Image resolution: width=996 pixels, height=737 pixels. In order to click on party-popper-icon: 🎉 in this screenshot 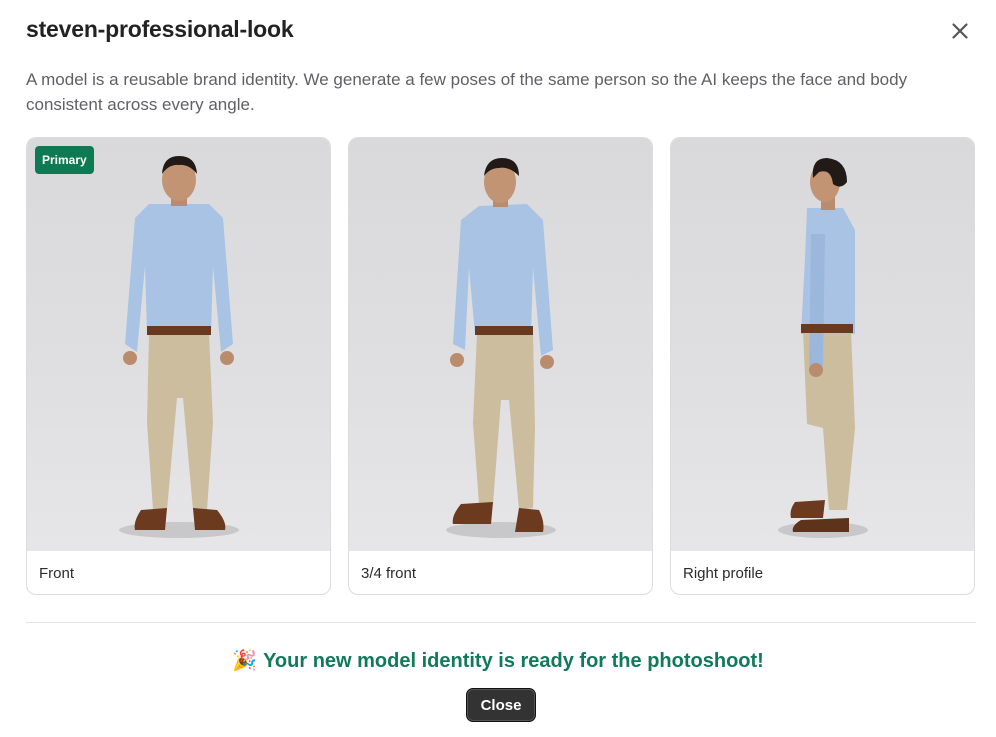, I will do `click(245, 661)`.